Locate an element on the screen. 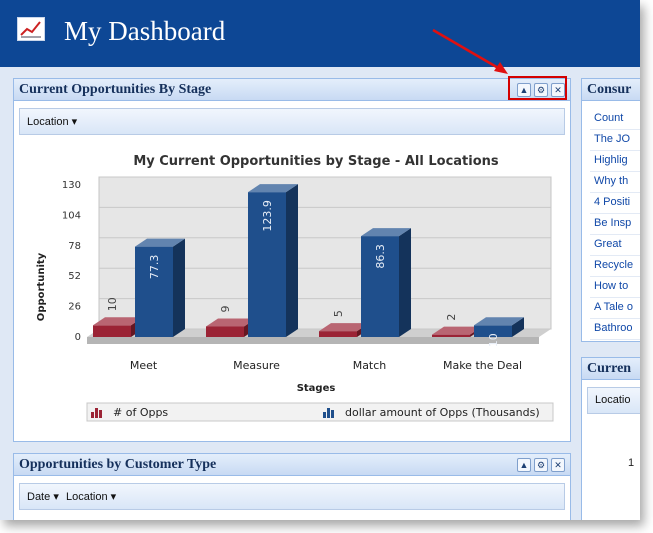  panel-title: Consur is located at coordinates (609, 89).